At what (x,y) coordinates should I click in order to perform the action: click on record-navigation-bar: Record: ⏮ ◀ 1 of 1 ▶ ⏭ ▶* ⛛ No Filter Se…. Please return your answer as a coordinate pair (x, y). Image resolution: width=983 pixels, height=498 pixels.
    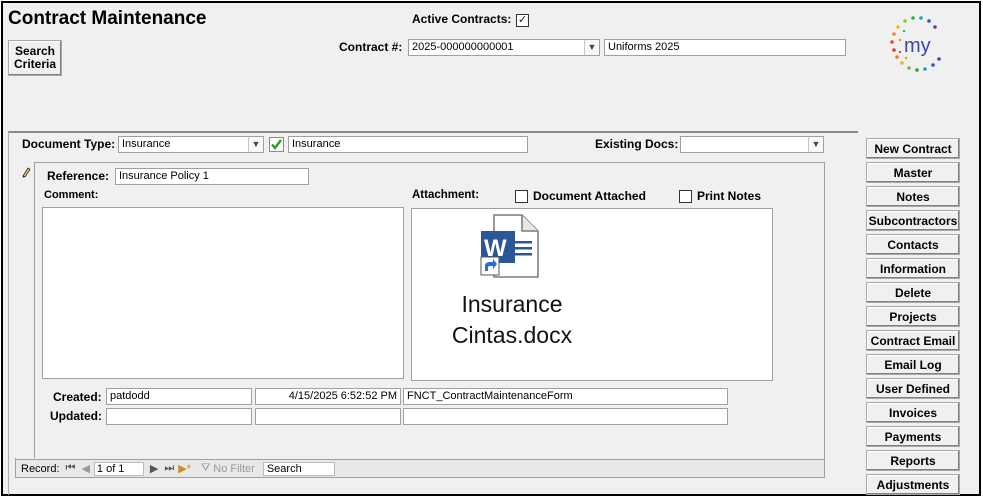
    Looking at the image, I should click on (420, 468).